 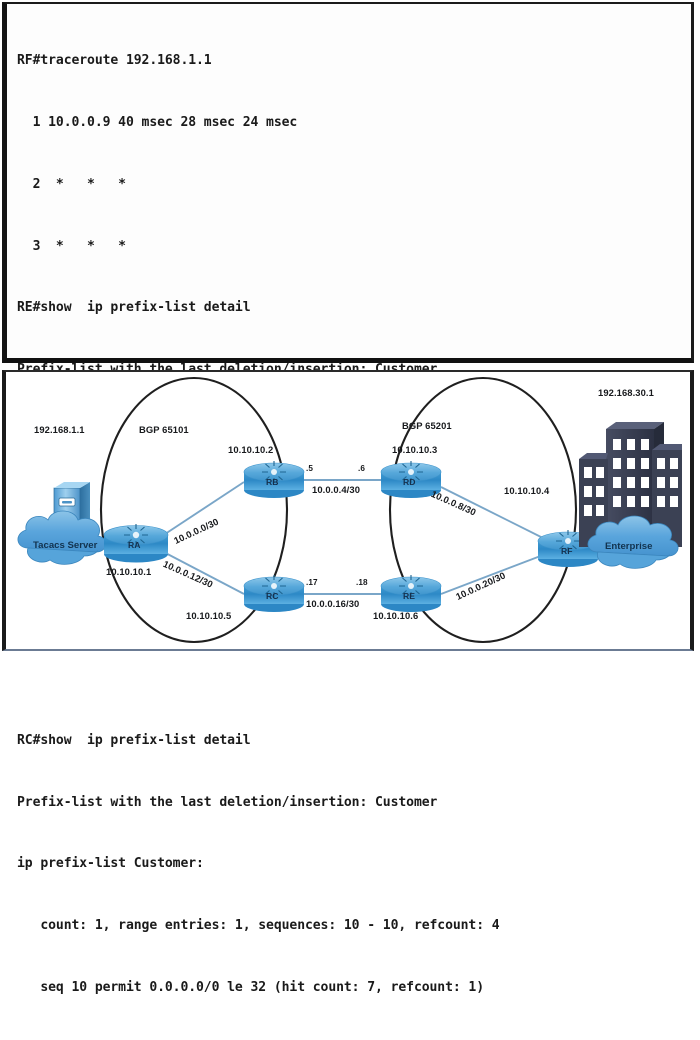 What do you see at coordinates (72, 246) in the screenshot?
I see `terminal-line: 3 * * *` at bounding box center [72, 246].